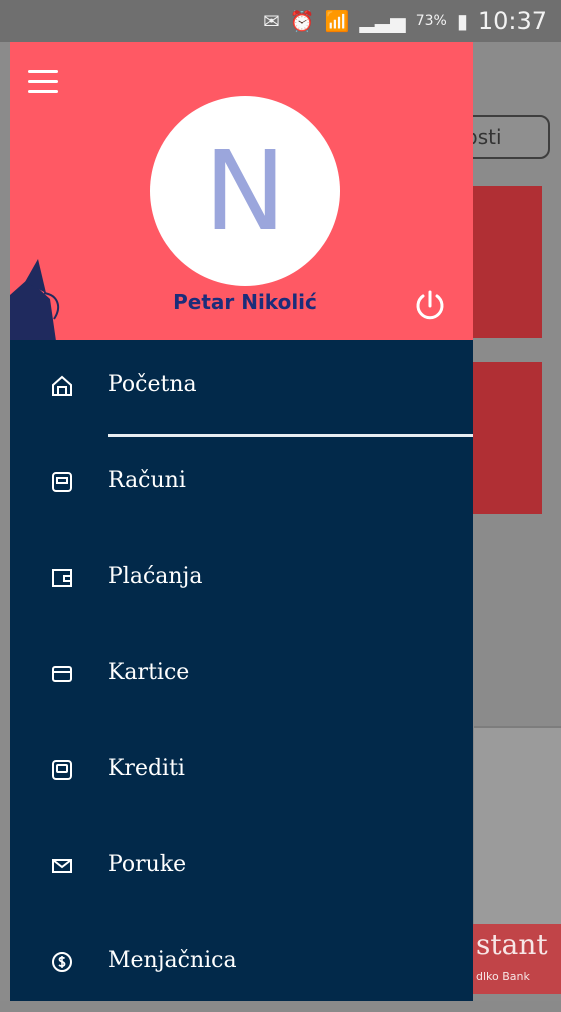 The height and width of the screenshot is (1012, 561). I want to click on menu-item-label: Plaćanja, so click(155, 576).